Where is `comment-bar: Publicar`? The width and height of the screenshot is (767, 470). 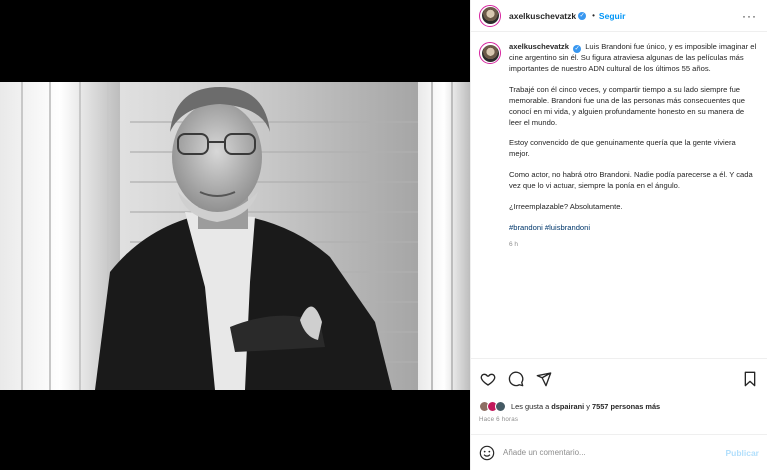
comment-bar: Publicar is located at coordinates (619, 452).